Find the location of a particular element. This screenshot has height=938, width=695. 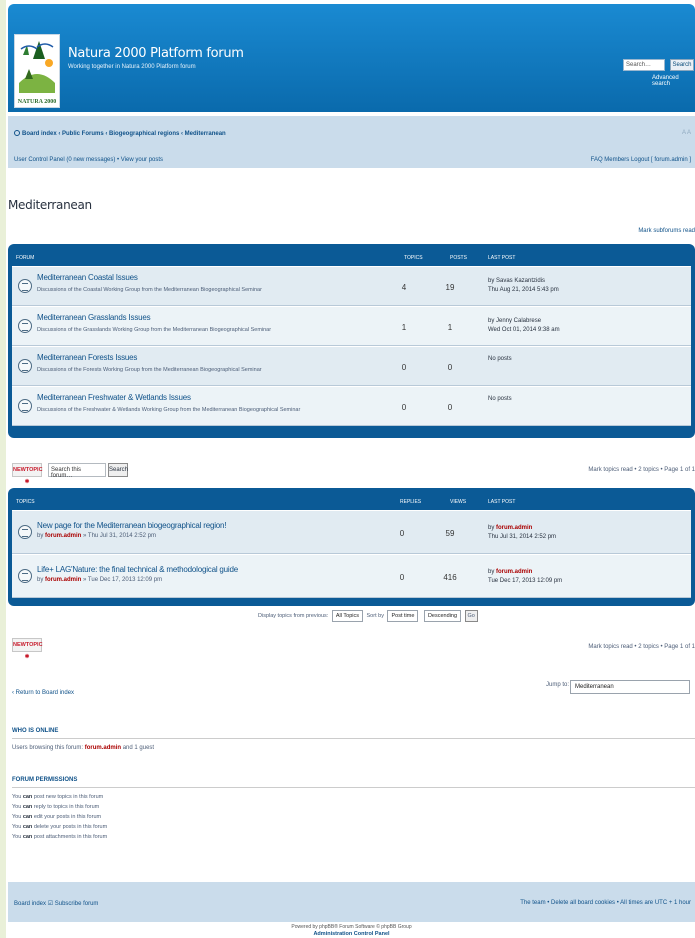

font-resize-icon: A A is located at coordinates (686, 133).